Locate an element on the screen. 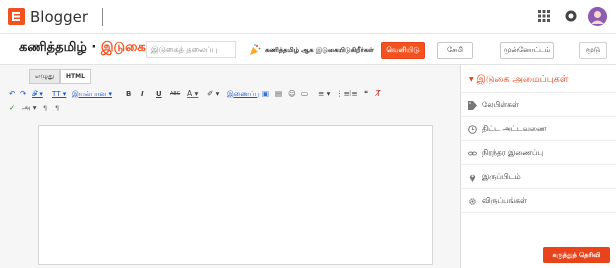 The width and height of the screenshot is (616, 268). left-to-right-icon: ¶ is located at coordinates (45, 108).